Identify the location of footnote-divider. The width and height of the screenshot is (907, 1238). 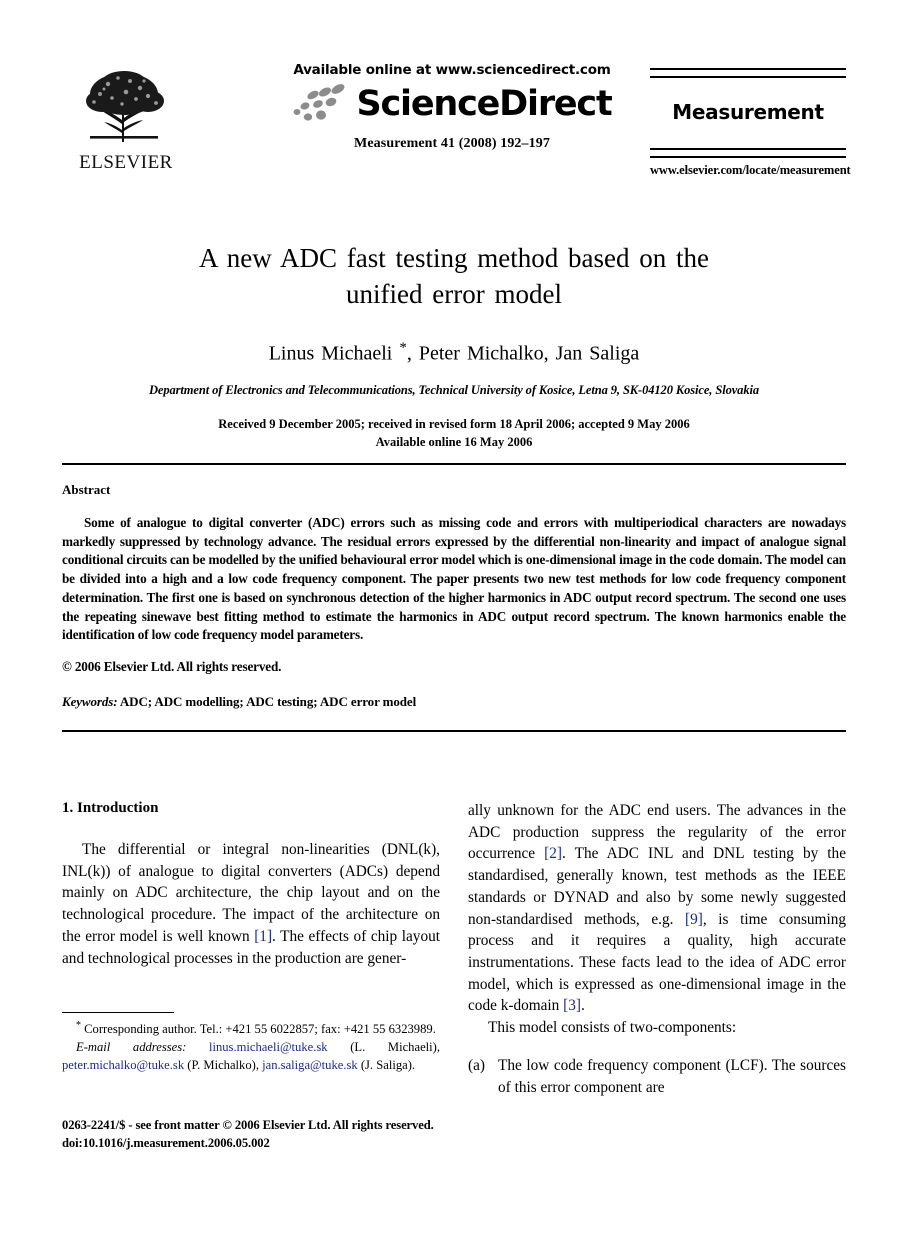
(118, 1012).